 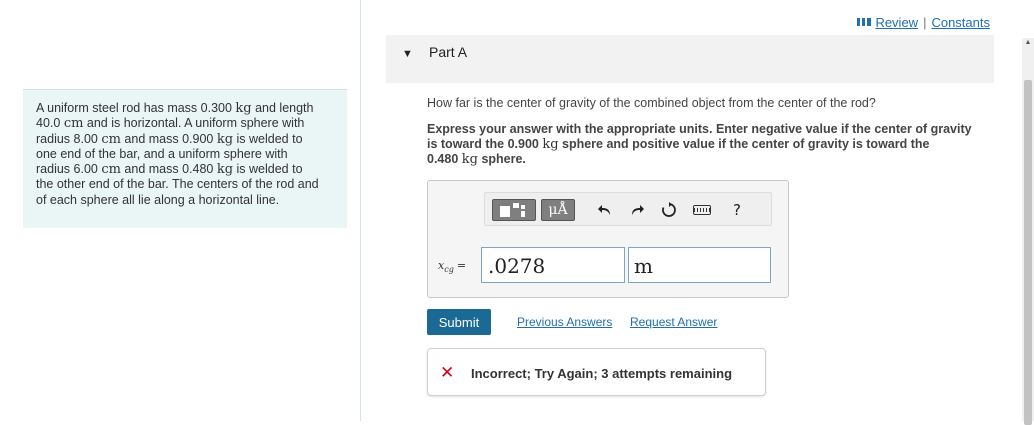 I want to click on equals-sign: =, so click(x=461, y=265).